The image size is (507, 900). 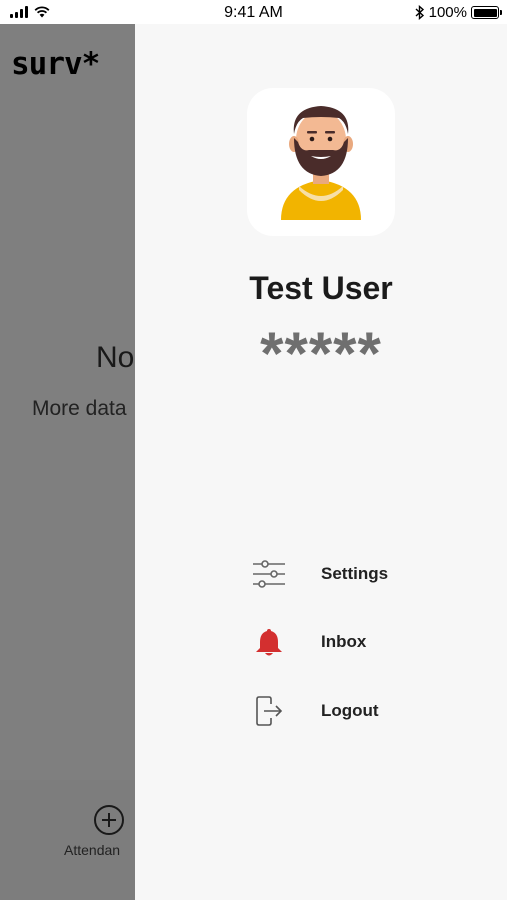 What do you see at coordinates (350, 710) in the screenshot?
I see `menu-label-logout: Logout` at bounding box center [350, 710].